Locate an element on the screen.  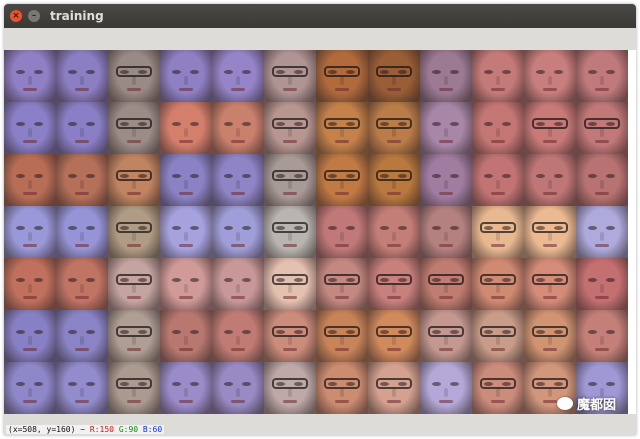
red-value: R:150 is located at coordinates (101, 429).